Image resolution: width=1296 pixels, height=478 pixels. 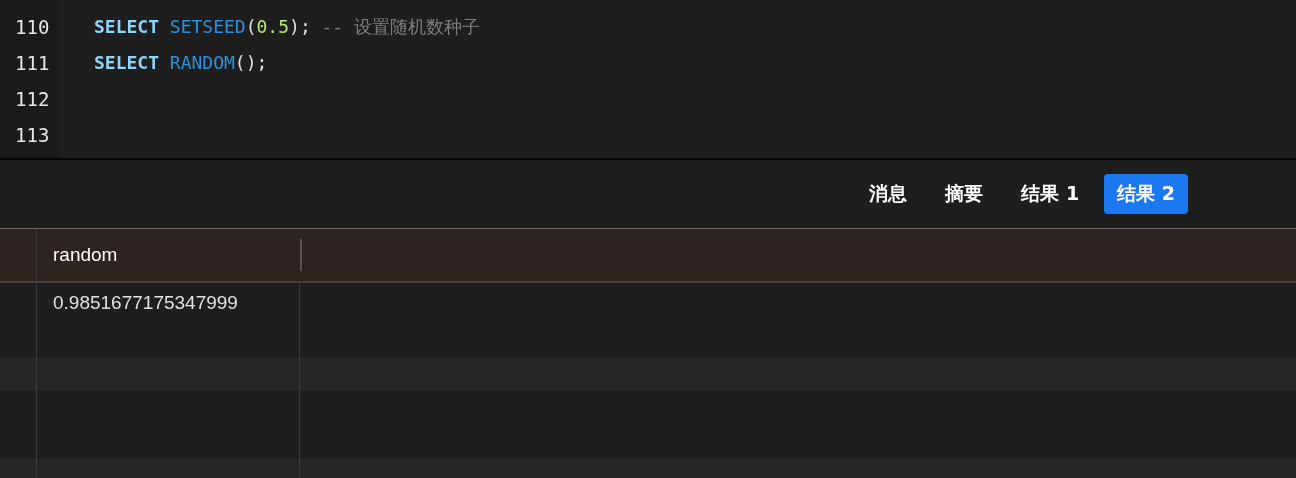 I want to click on table-cell: 0.9851677175347999, so click(x=168, y=303).